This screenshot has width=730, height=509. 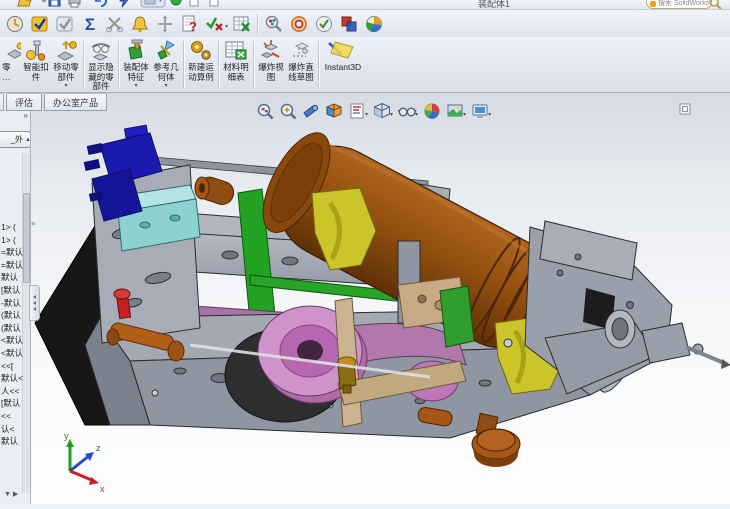 I want to click on ribbon-tab-0: 评估, so click(x=24, y=102).